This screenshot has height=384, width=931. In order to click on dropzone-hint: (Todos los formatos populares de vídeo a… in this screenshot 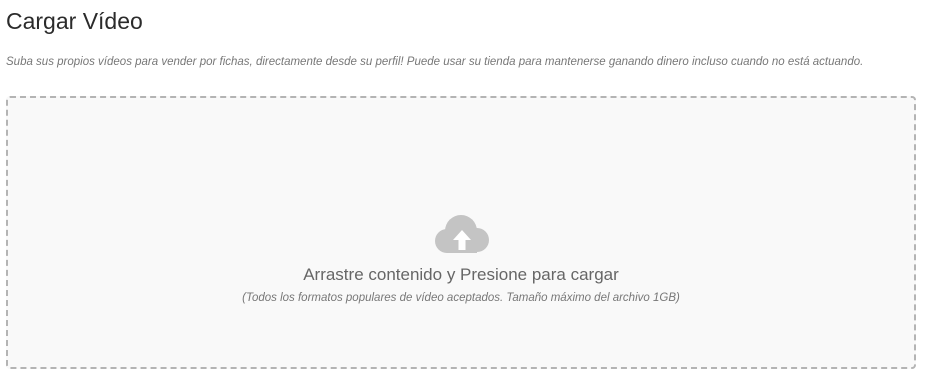, I will do `click(461, 298)`.